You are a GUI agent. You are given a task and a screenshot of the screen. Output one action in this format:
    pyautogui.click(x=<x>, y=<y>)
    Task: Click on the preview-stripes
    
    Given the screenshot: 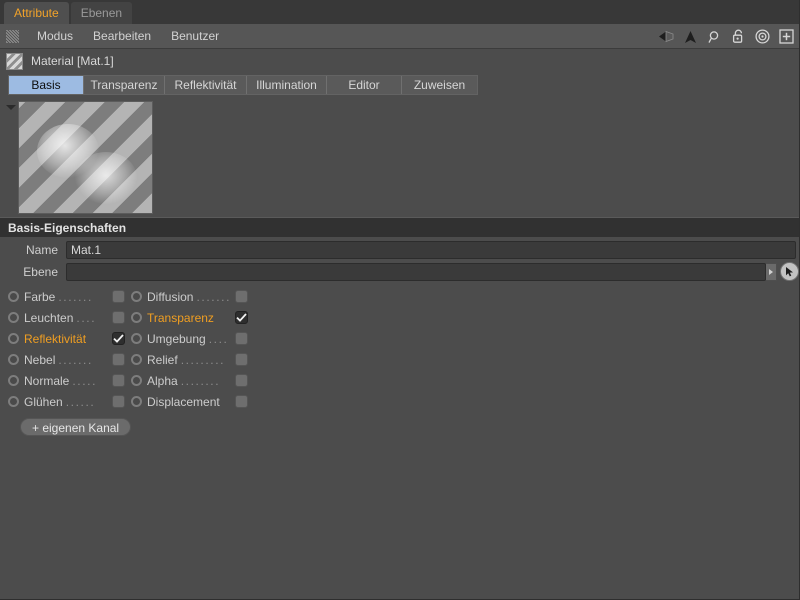 What is the action you would take?
    pyautogui.click(x=85, y=157)
    